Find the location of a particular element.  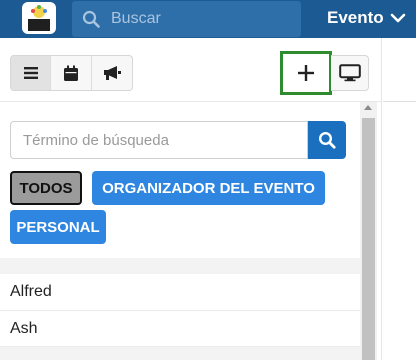

scroll-up-arrow-icon is located at coordinates (368, 107).